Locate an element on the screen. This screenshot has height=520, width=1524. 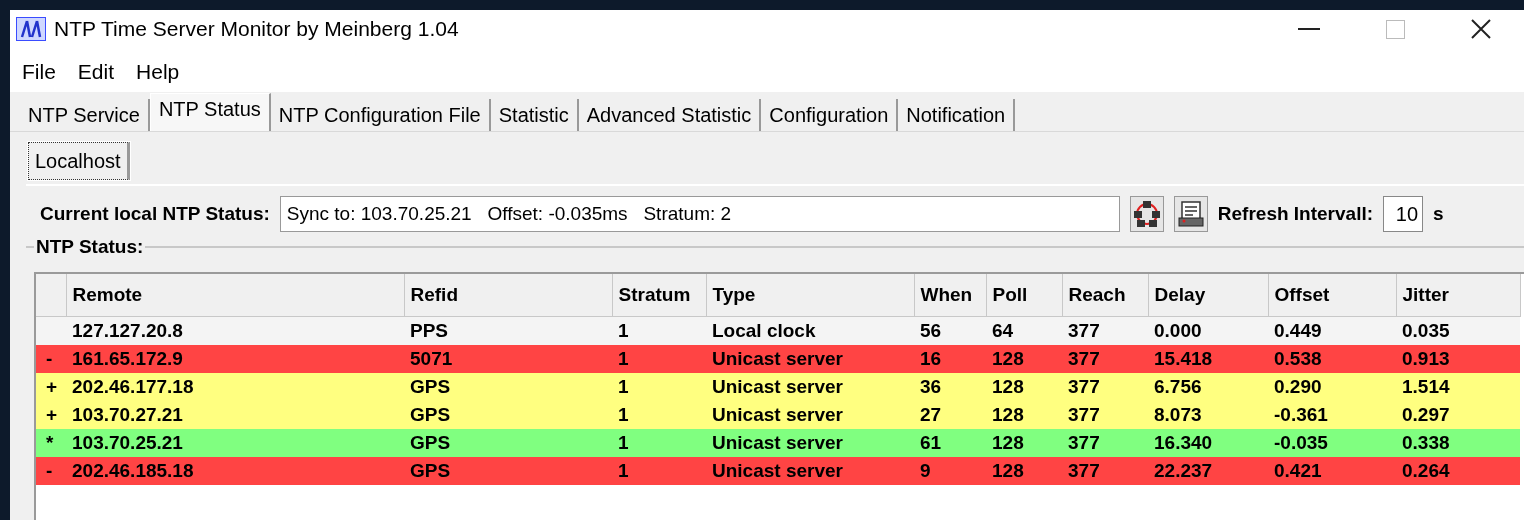
table-cell: 16 is located at coordinates (931, 358).